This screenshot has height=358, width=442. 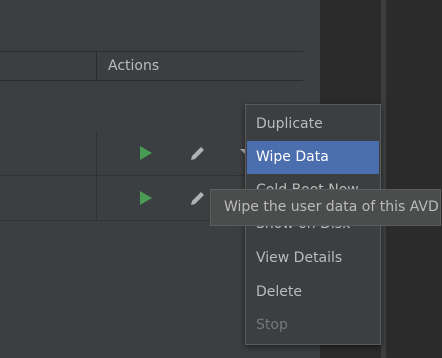 What do you see at coordinates (205, 66) in the screenshot?
I see `actions-column-header: Actions` at bounding box center [205, 66].